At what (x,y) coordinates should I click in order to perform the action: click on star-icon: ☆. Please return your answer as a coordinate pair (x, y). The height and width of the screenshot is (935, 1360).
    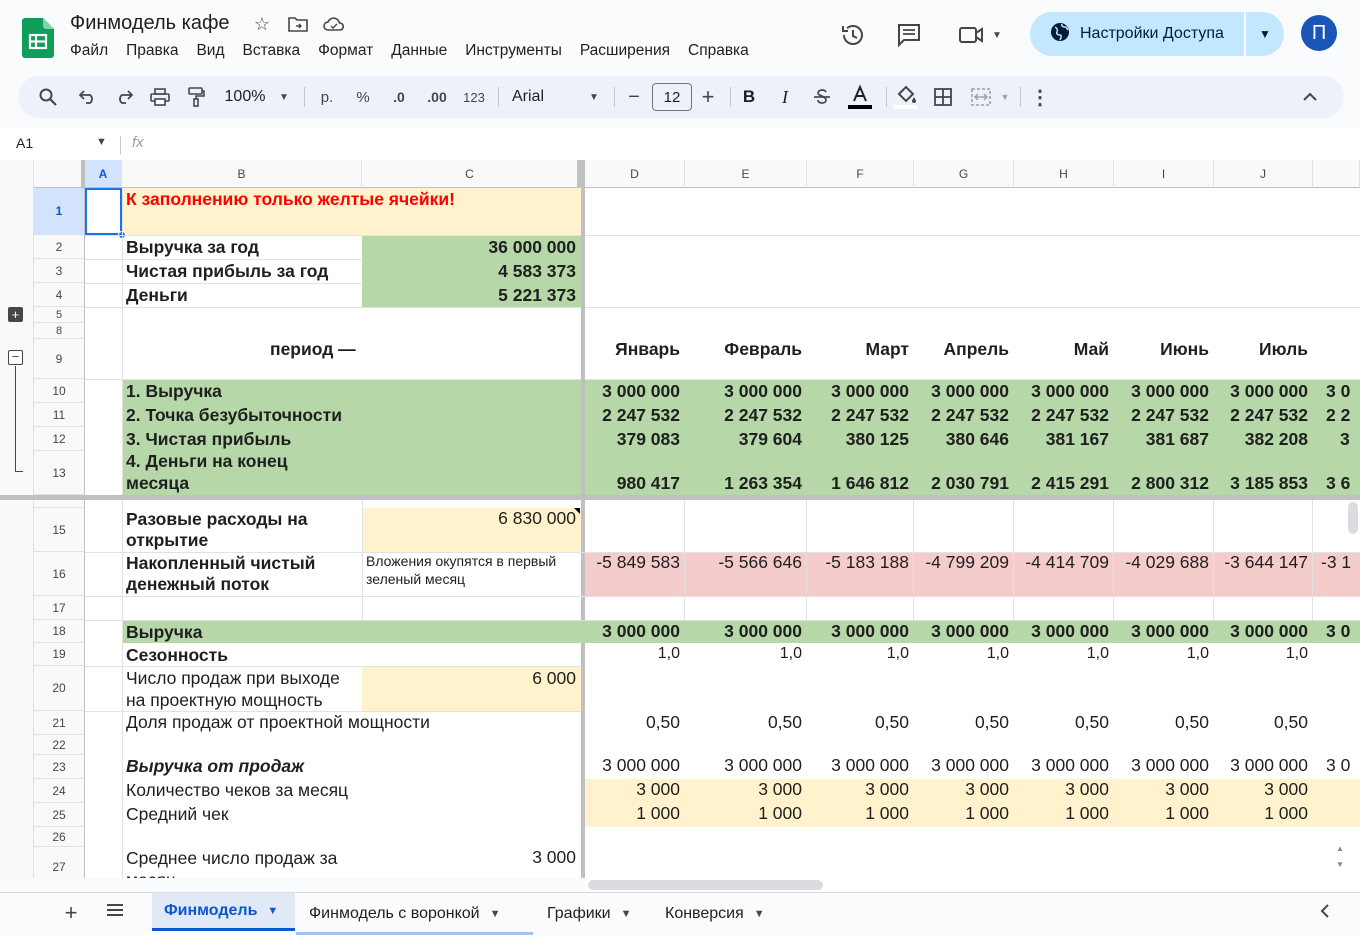
    Looking at the image, I should click on (262, 24).